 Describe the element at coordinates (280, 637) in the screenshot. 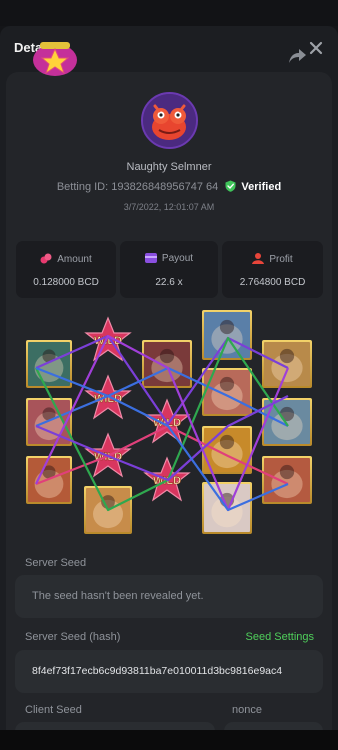

I see `seed-settings-link: Seed Settings` at that location.